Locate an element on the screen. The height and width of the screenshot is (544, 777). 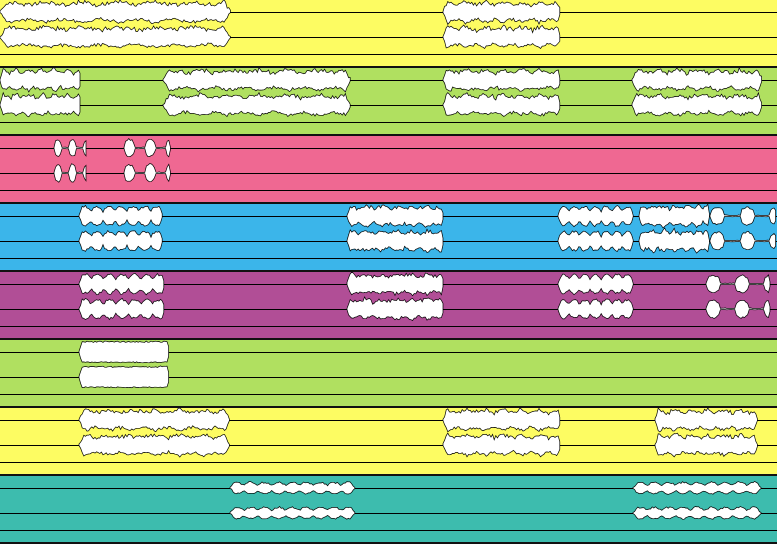
lane-divider is located at coordinates (388, 190).